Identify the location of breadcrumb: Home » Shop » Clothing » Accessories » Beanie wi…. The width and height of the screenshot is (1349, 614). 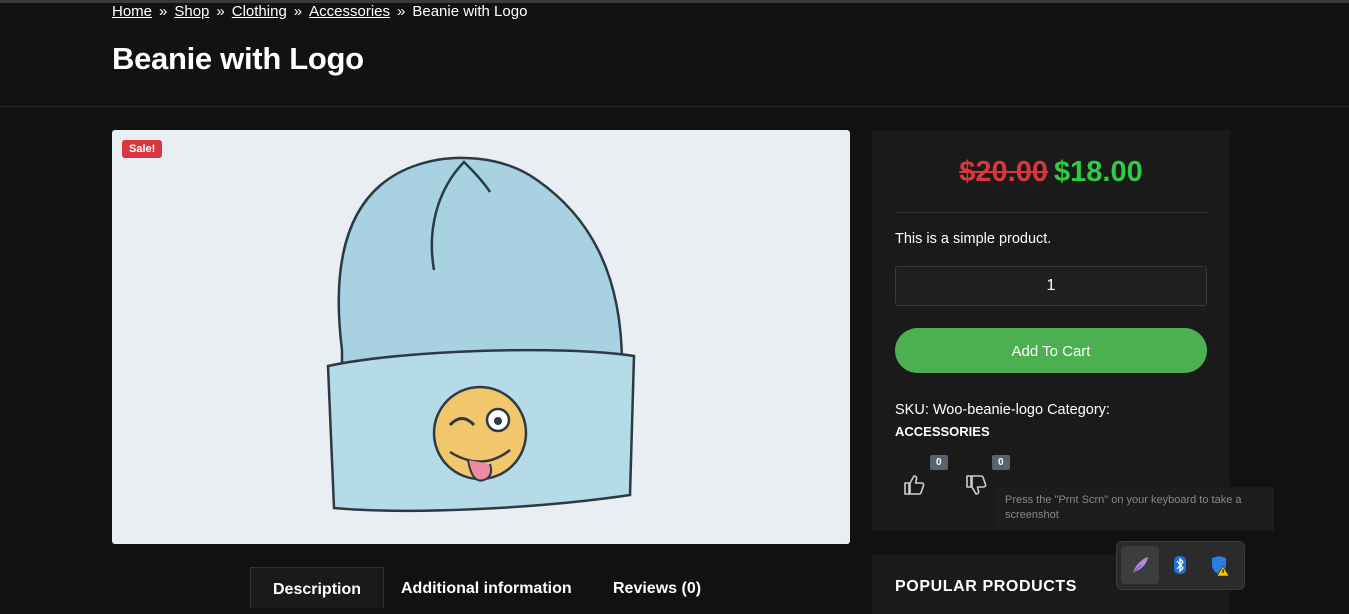
(319, 11).